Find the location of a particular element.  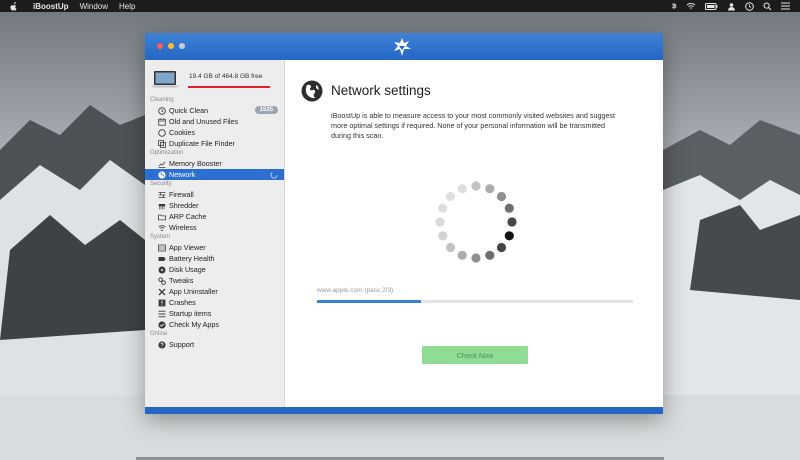

folder-icon is located at coordinates (161, 216).